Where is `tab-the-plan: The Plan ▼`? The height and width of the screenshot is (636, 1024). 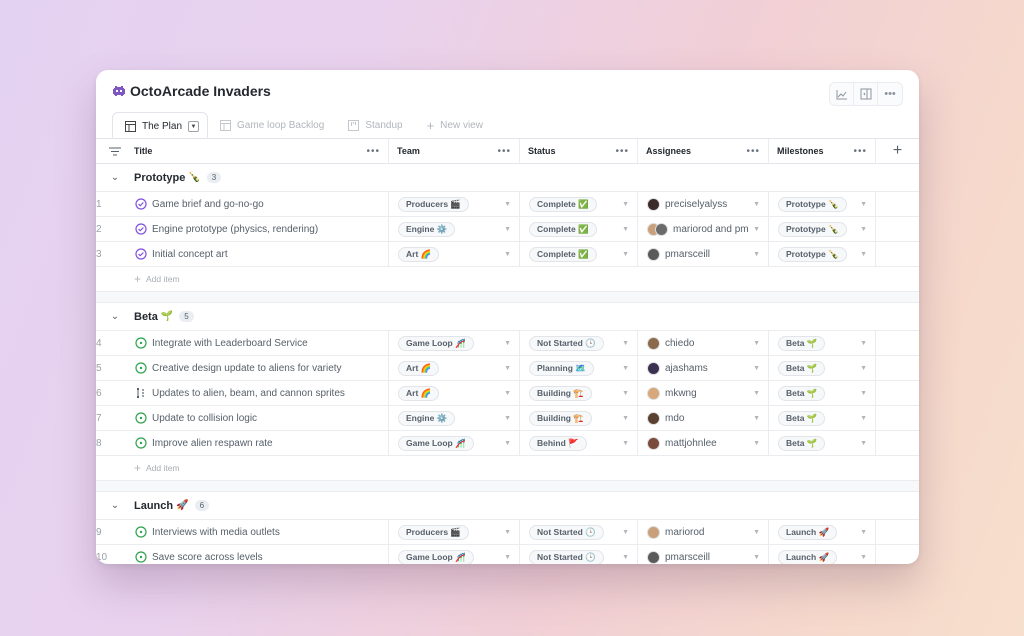
tab-the-plan: The Plan ▼ is located at coordinates (160, 126).